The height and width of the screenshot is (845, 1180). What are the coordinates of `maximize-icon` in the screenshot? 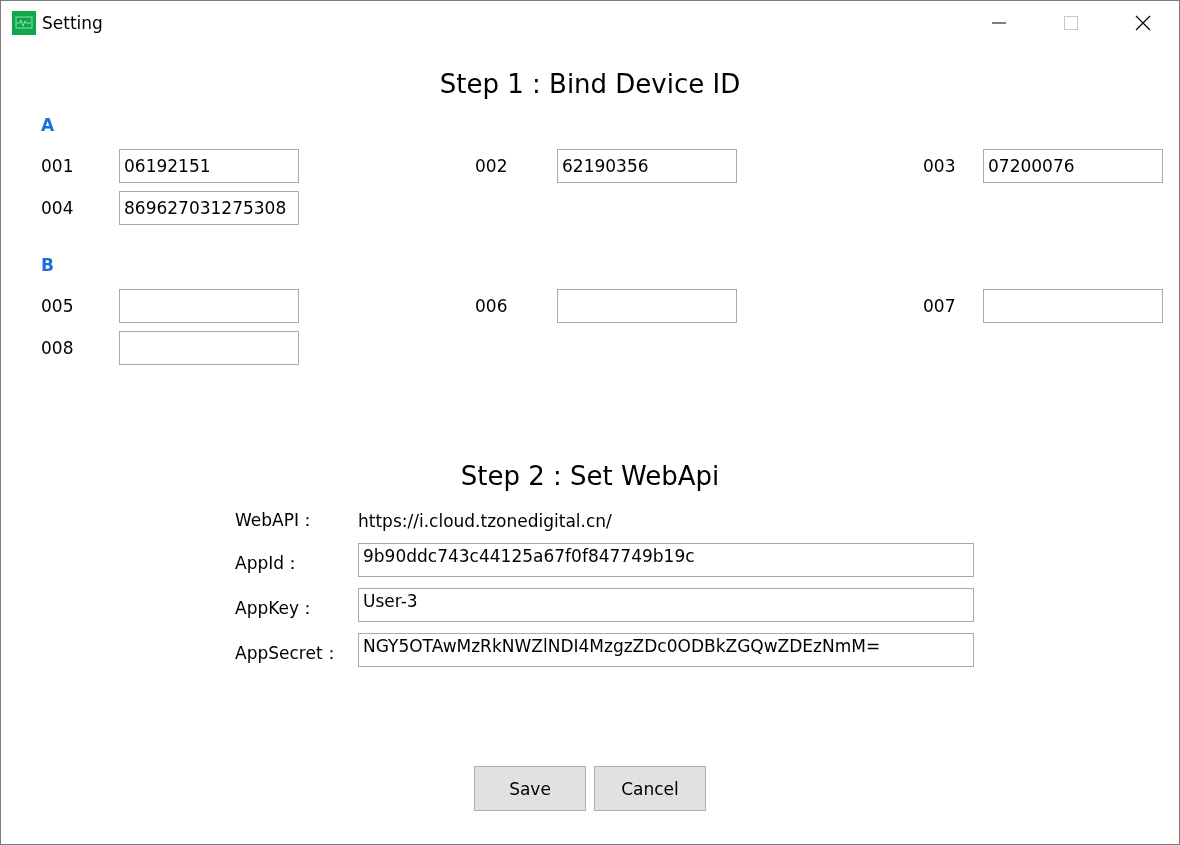 It's located at (1071, 23).